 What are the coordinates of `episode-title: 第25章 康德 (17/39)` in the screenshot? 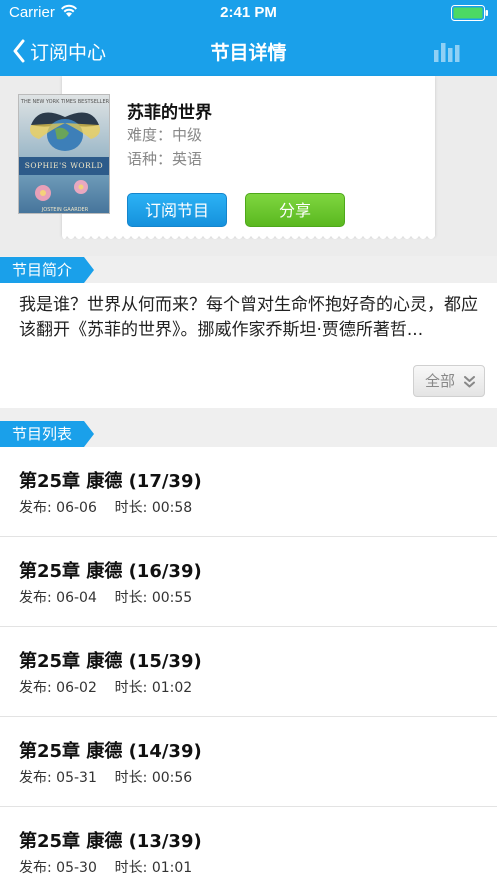 It's located at (110, 481).